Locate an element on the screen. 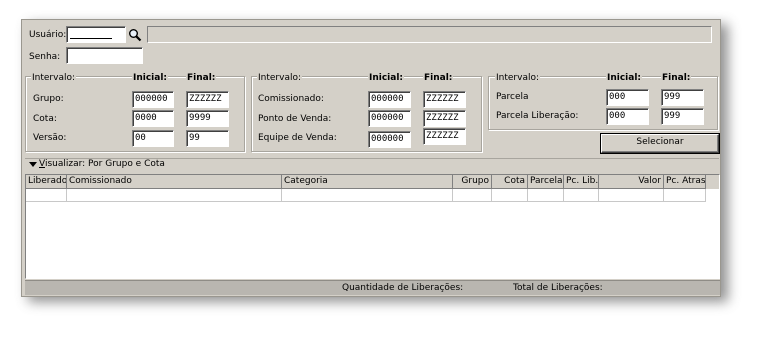  cell-liberado is located at coordinates (46, 195).